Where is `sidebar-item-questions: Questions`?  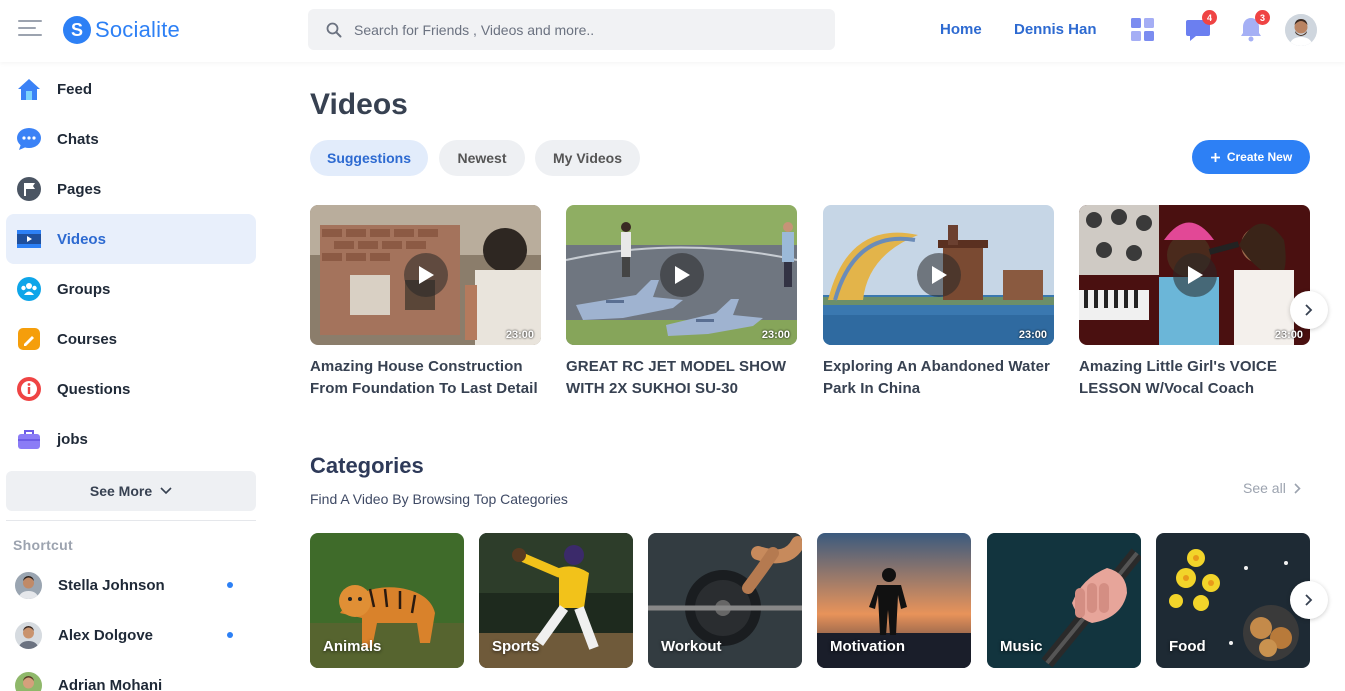 sidebar-item-questions: Questions is located at coordinates (131, 389).